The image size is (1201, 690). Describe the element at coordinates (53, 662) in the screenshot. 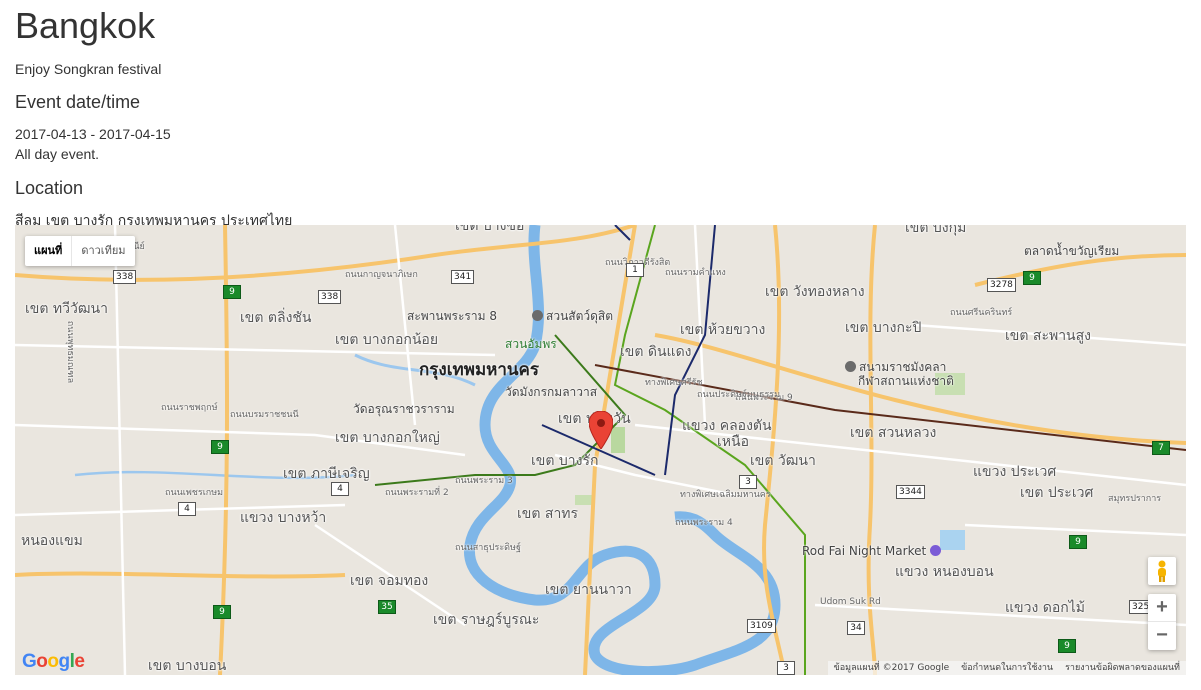

I see `google-logo: Google` at that location.